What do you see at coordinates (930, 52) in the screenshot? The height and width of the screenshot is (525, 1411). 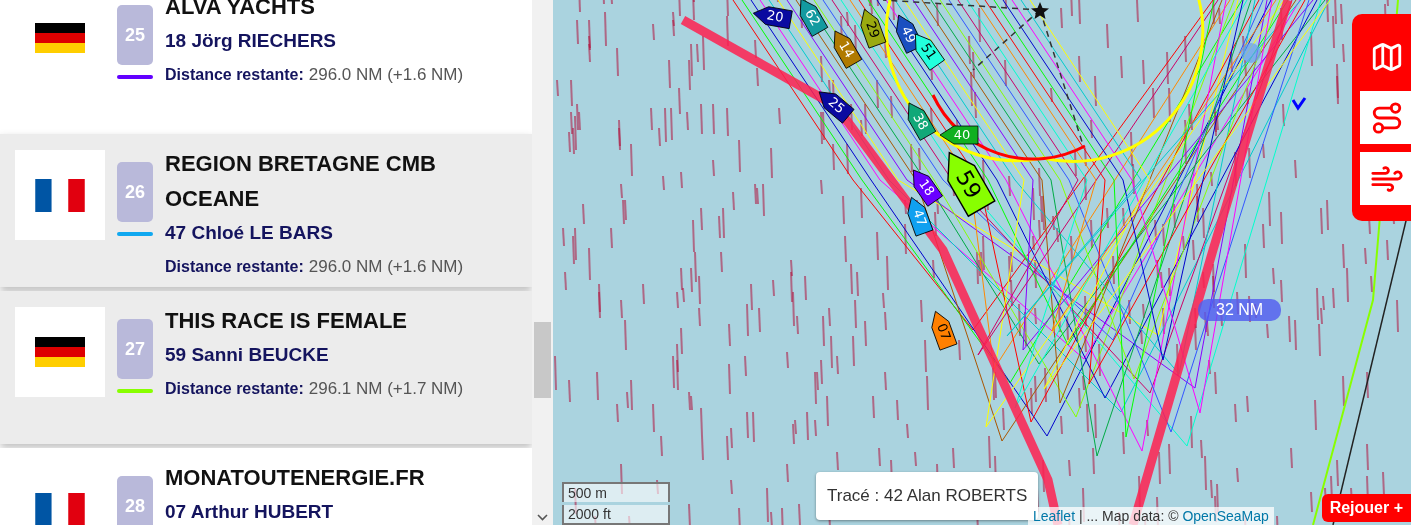 I see `boat-marker: 51` at bounding box center [930, 52].